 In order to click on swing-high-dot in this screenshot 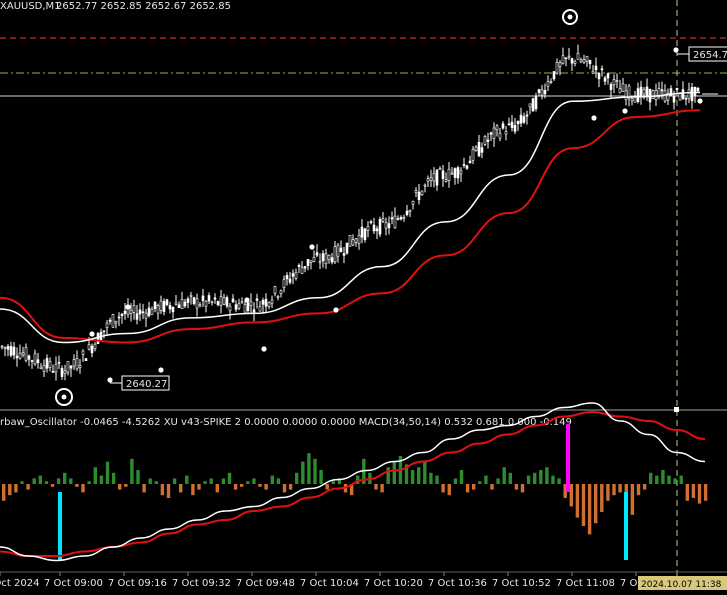, I will do `click(570, 17)`.